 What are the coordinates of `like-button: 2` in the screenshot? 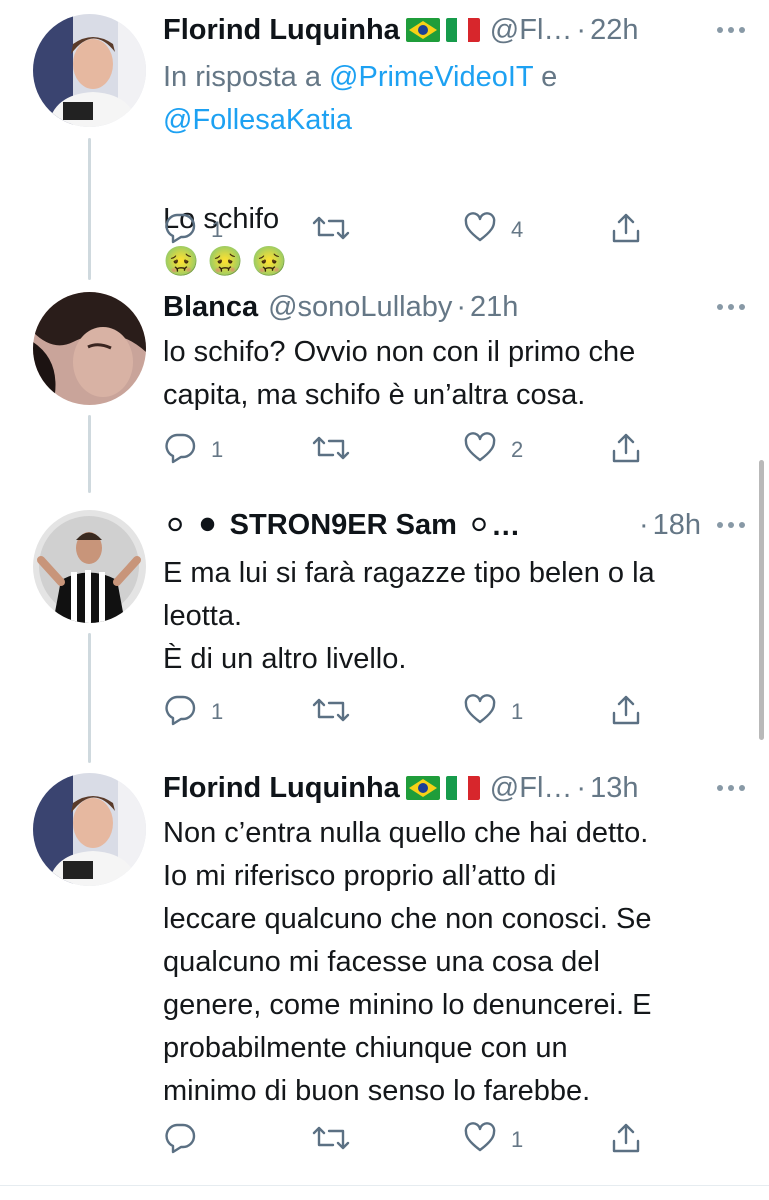 It's located at (493, 450).